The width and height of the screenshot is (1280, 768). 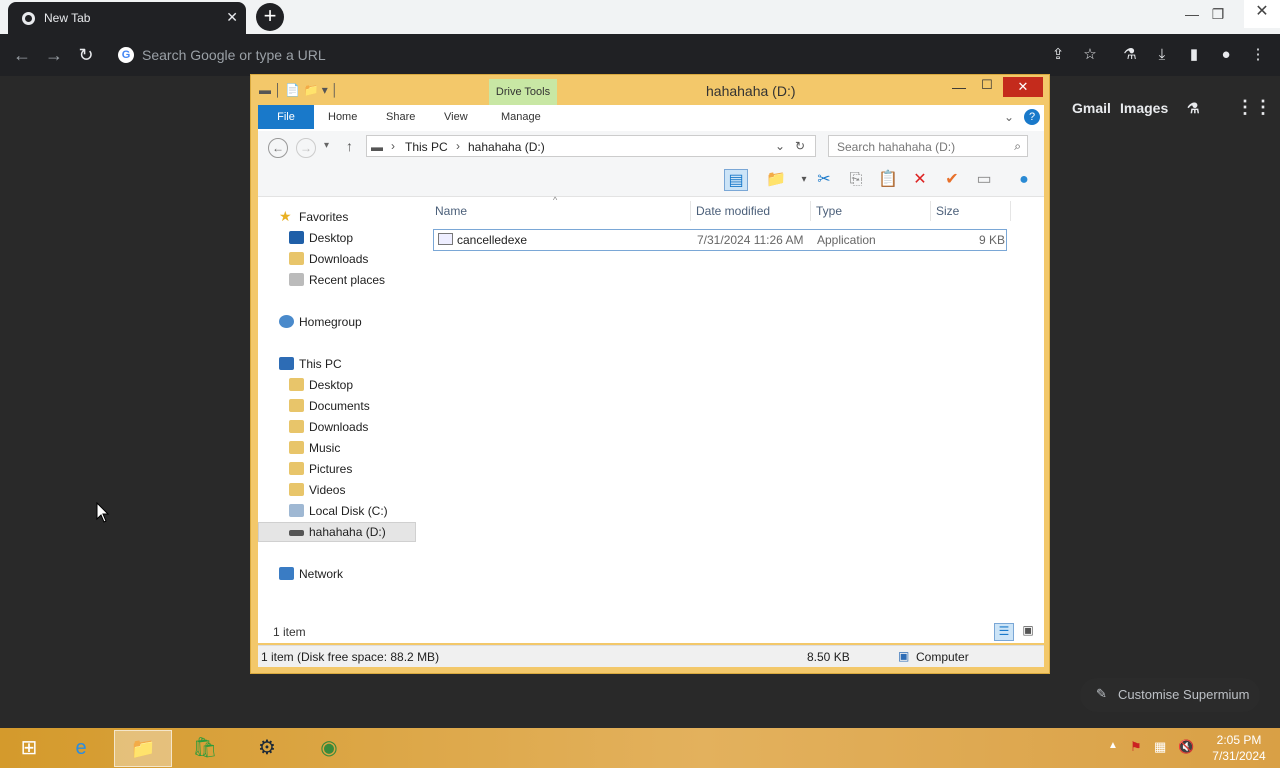 What do you see at coordinates (286, 321) in the screenshot?
I see `homegroup-icon` at bounding box center [286, 321].